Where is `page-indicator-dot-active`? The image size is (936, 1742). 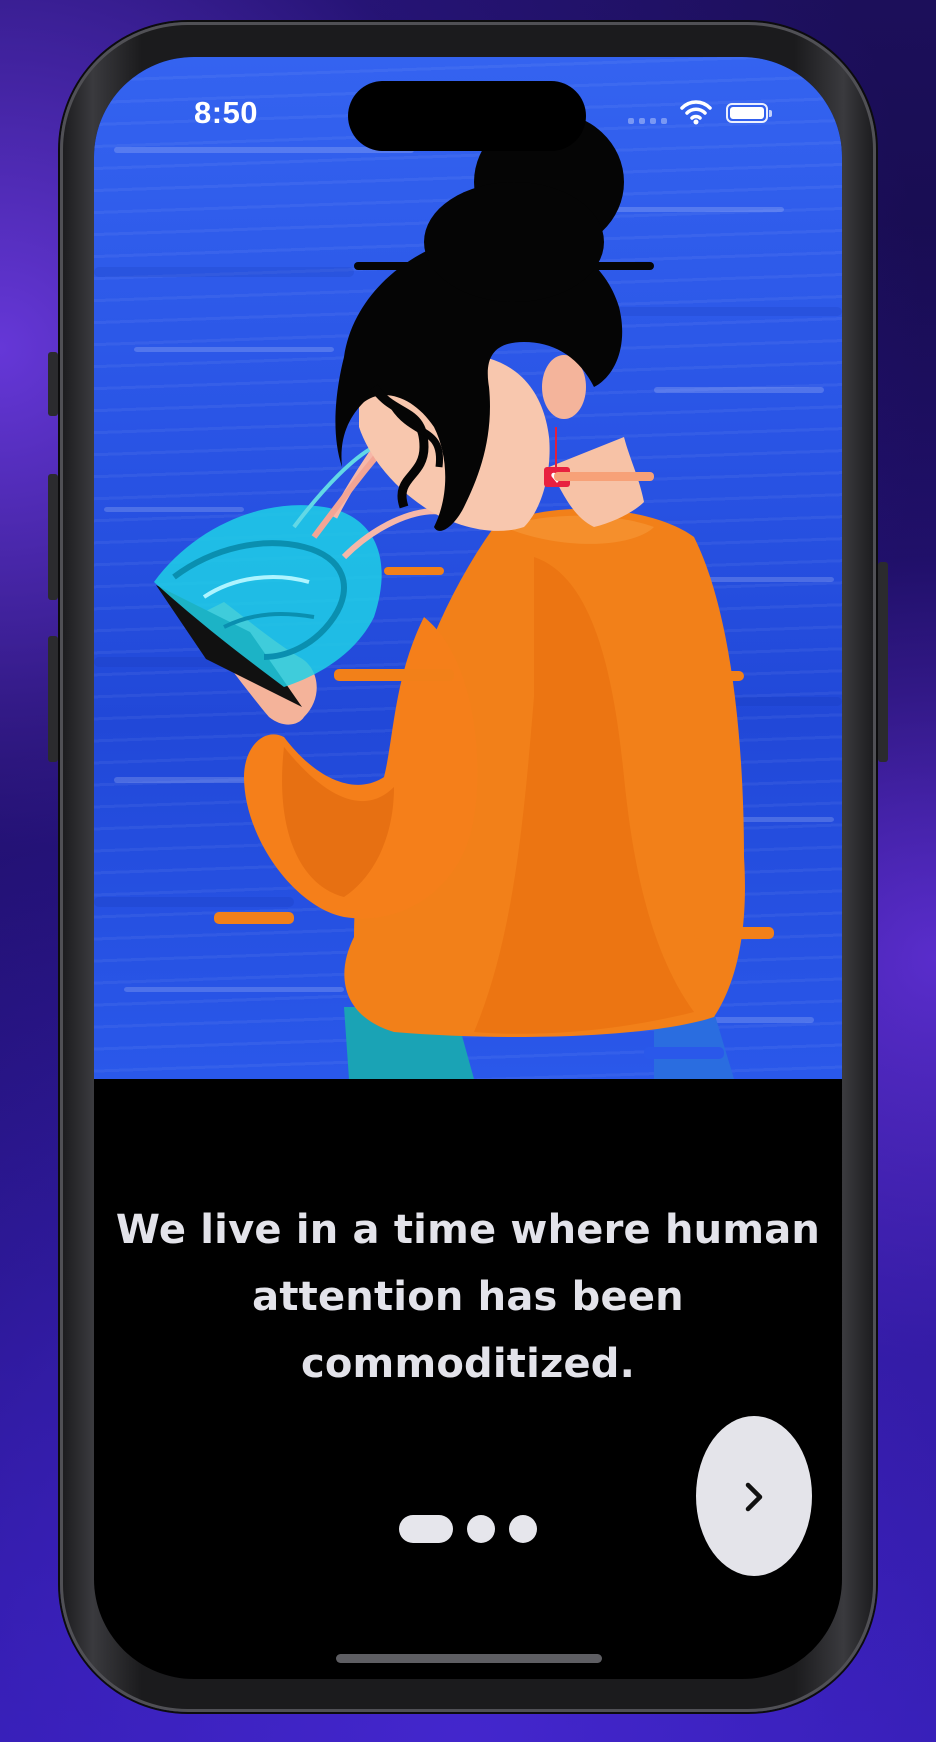 page-indicator-dot-active is located at coordinates (426, 1529).